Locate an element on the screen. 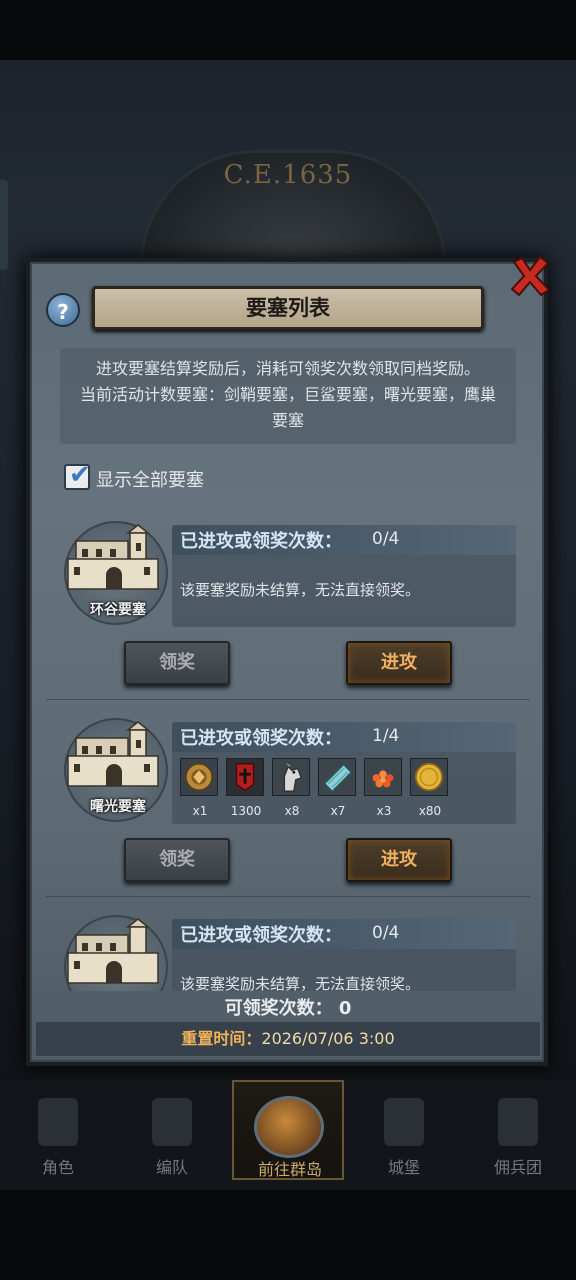 The height and width of the screenshot is (1280, 576). title-plate: 要塞列表 is located at coordinates (288, 308).